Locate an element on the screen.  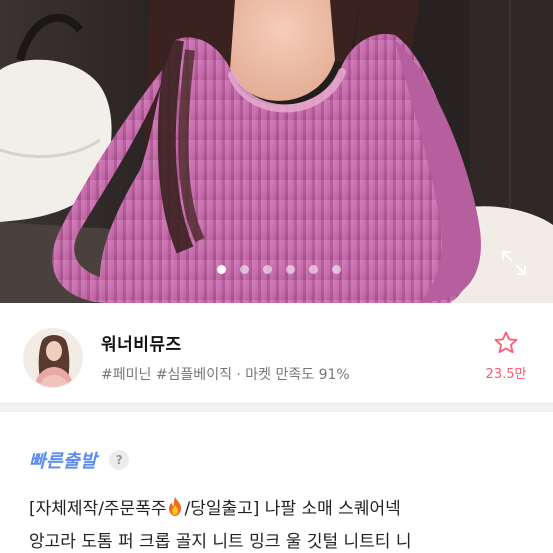
favorite-button: 23.5만 is located at coordinates (506, 360).